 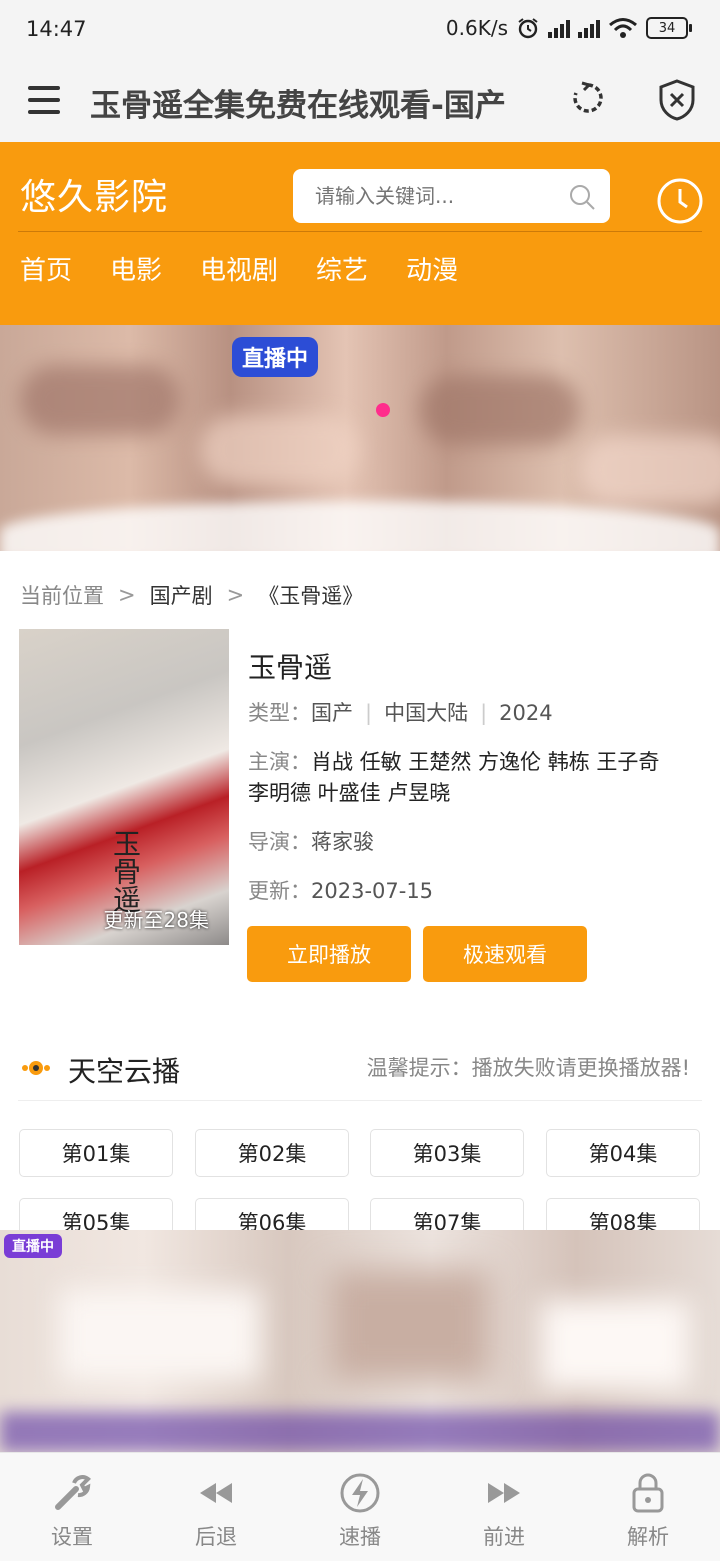 I want to click on type-label: 类型：, so click(x=279, y=713).